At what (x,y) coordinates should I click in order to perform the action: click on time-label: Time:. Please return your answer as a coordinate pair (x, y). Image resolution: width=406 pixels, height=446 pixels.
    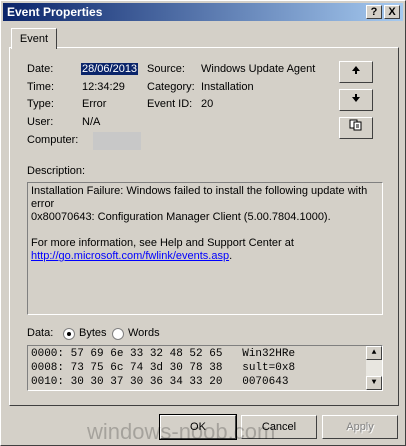
    Looking at the image, I should click on (41, 87).